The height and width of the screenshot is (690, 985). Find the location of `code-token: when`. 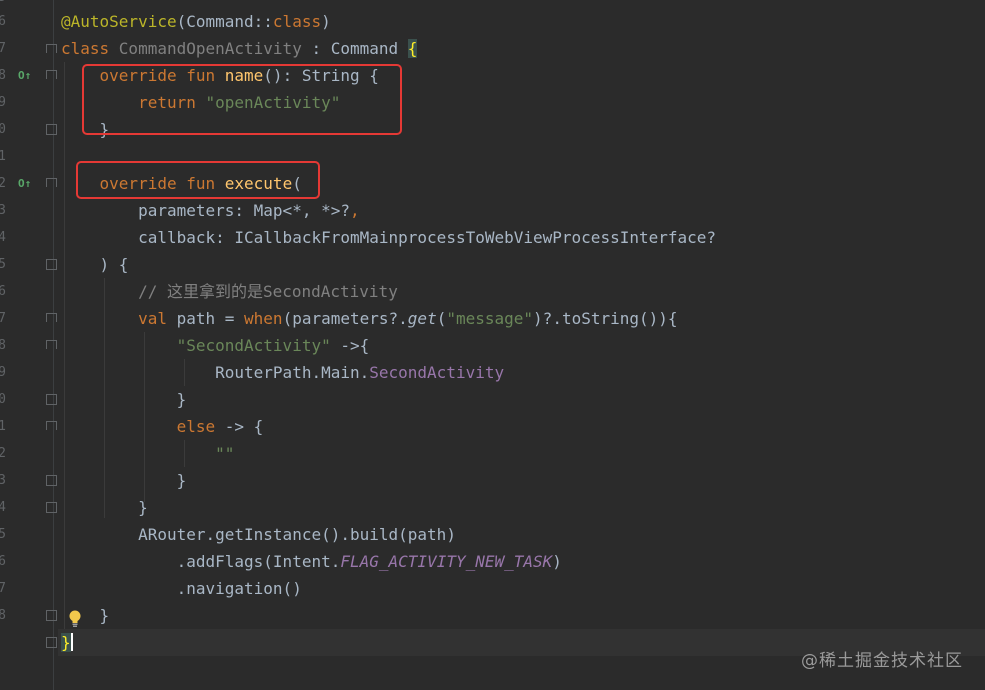

code-token: when is located at coordinates (263, 318).